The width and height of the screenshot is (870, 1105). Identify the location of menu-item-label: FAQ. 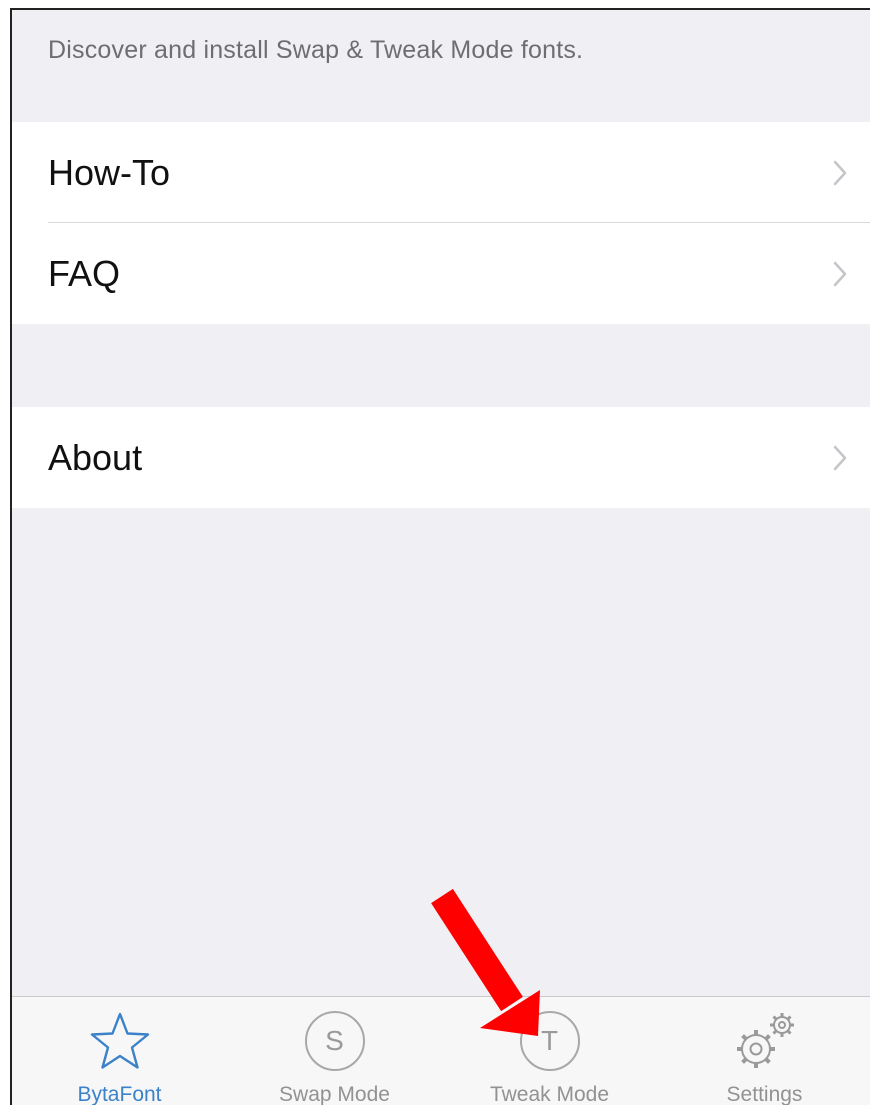
(84, 273).